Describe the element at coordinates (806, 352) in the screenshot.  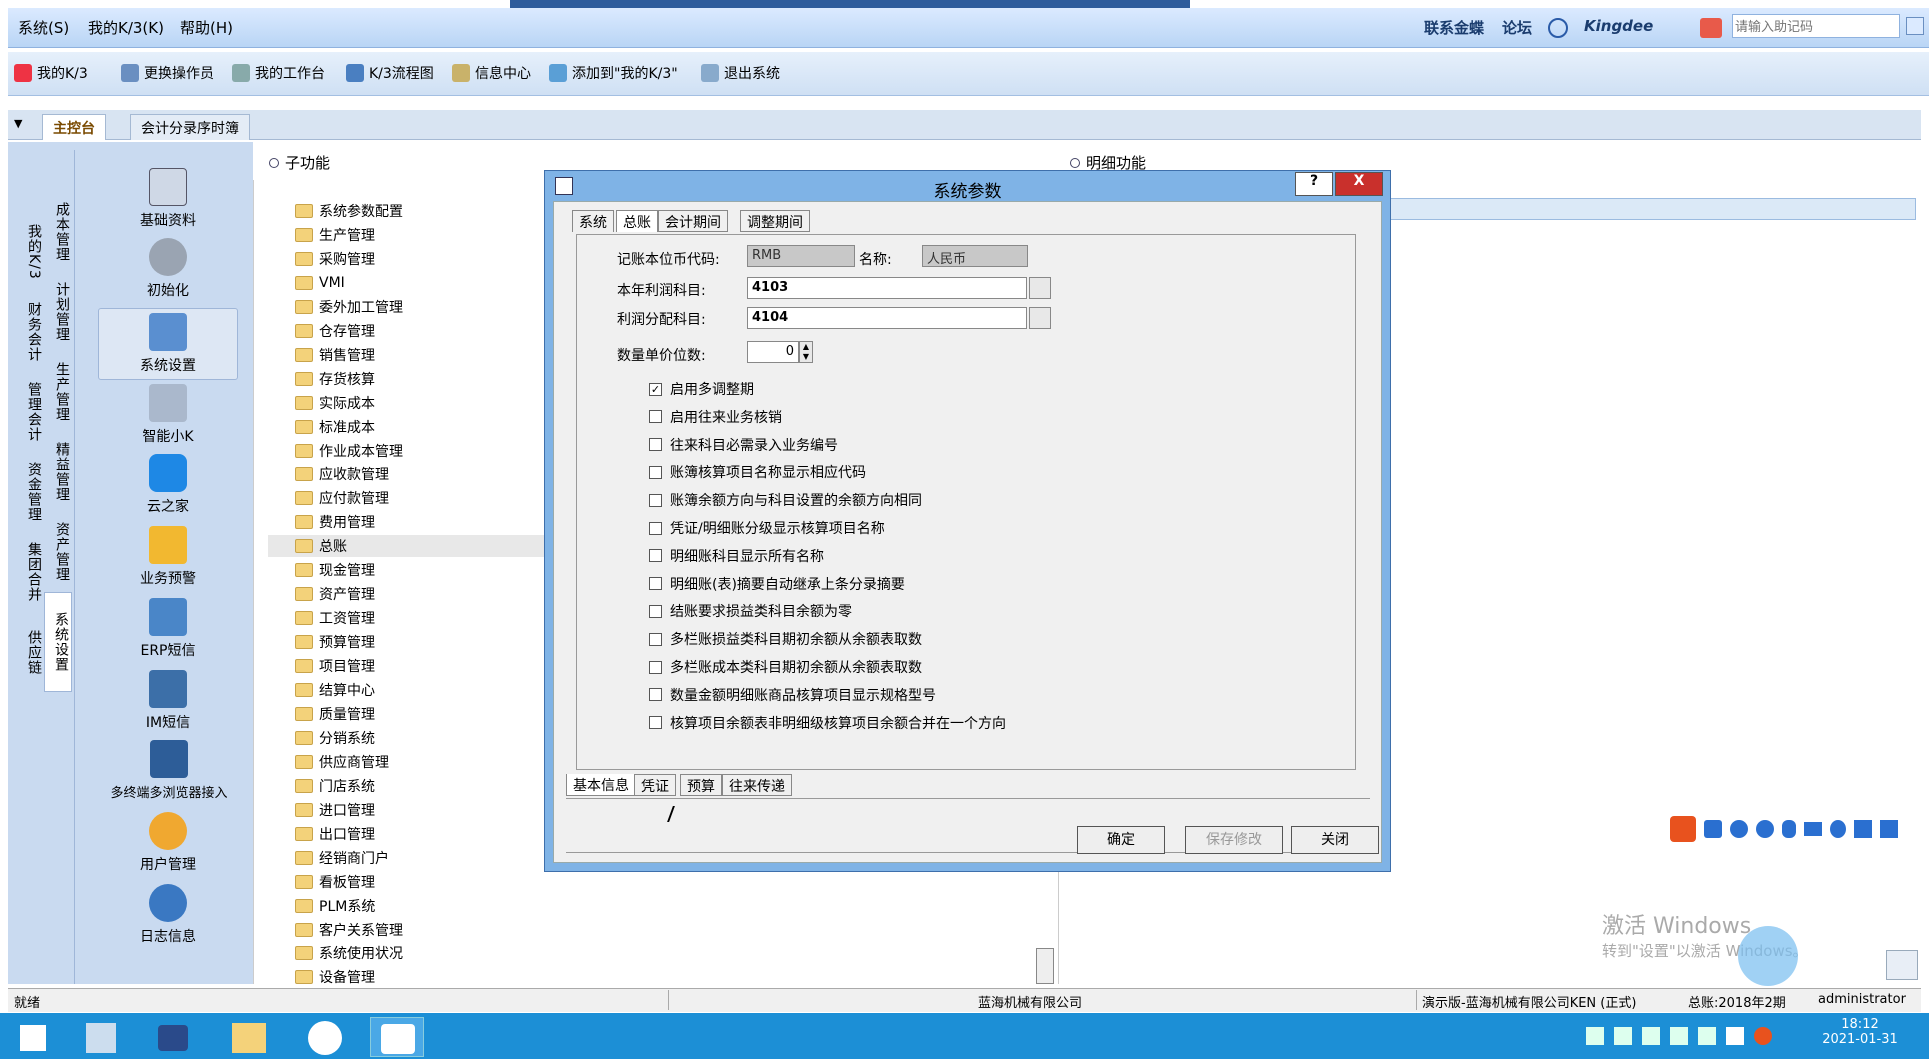
I see `stepper-arrows-icon: ▲ ▼` at that location.